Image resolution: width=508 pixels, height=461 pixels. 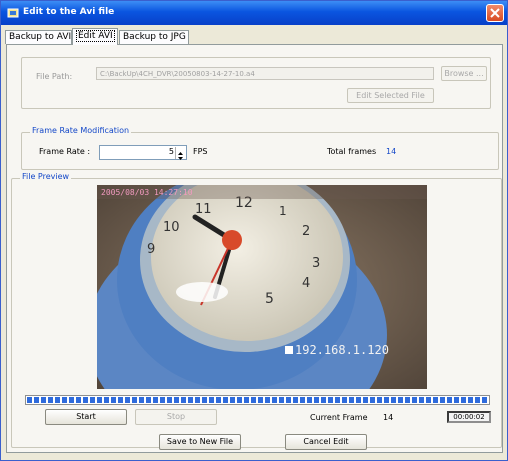 I want to click on tab-label: Backup to AVI, so click(x=40, y=37).